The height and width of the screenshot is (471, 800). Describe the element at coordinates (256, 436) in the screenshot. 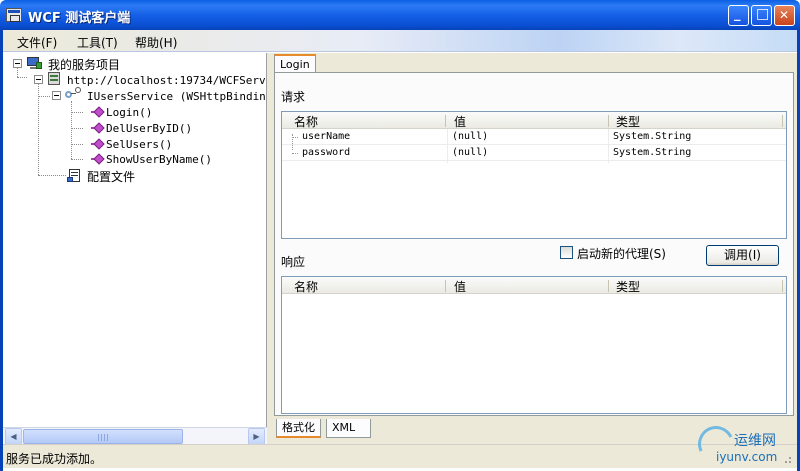

I see `scroll-right-button: ▶` at that location.